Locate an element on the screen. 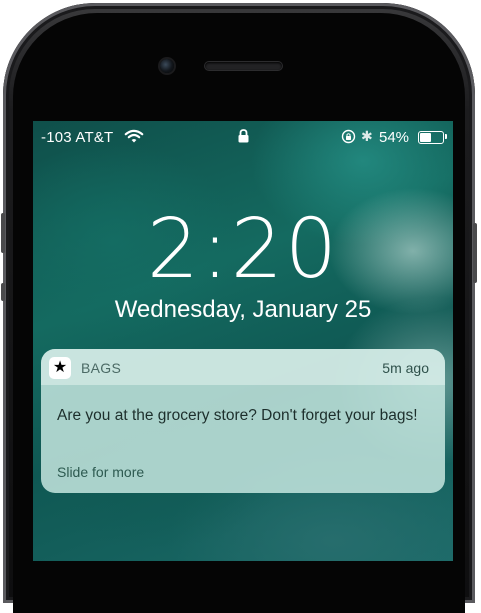 This screenshot has width=481, height=613. star-icon: ★ is located at coordinates (60, 368).